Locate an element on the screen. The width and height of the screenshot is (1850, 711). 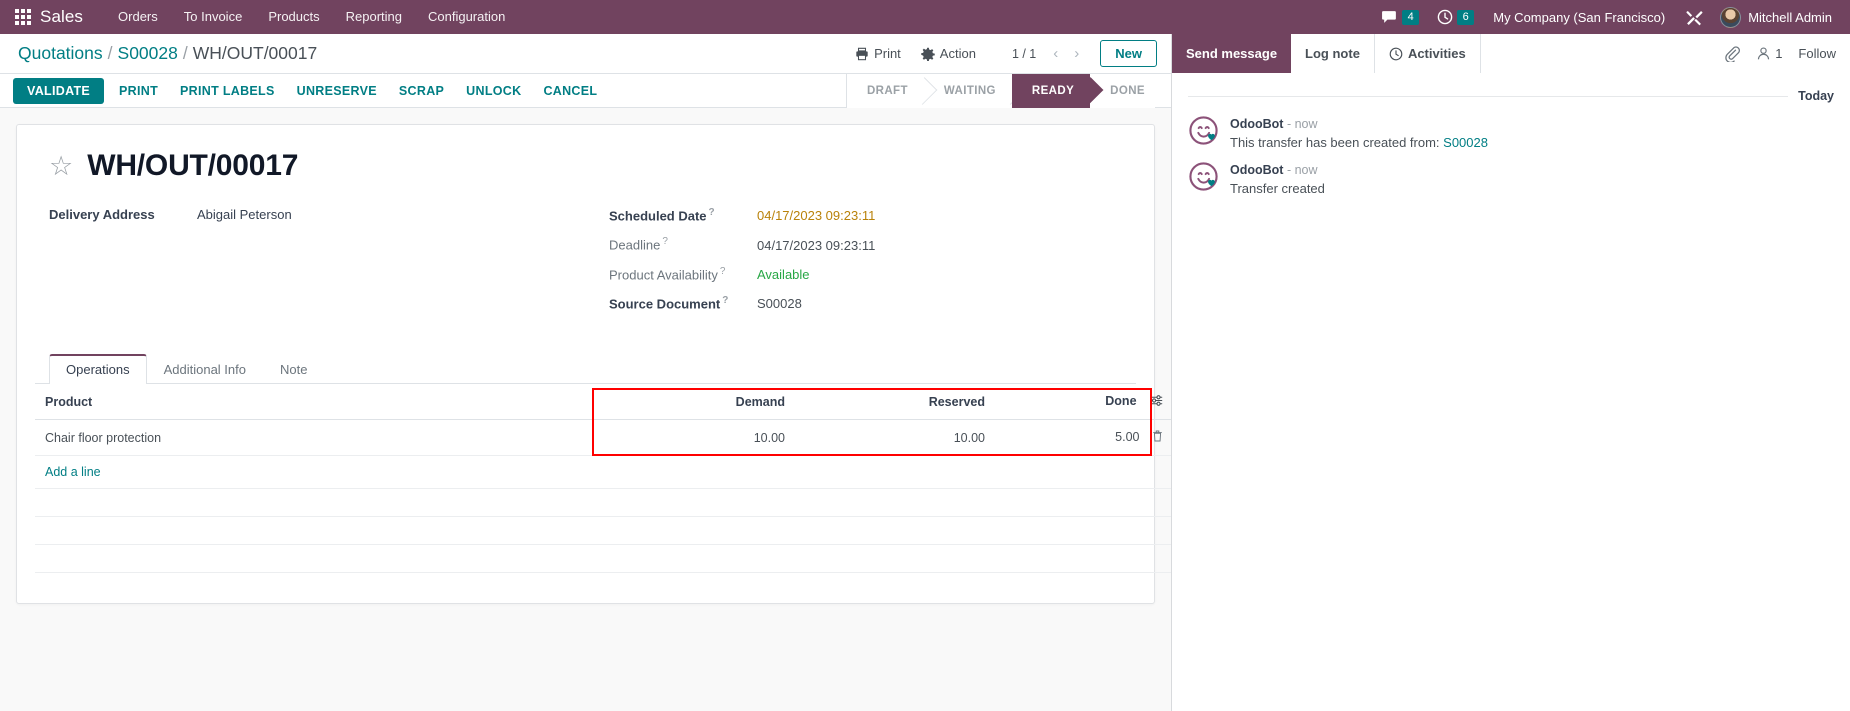
unreserve-button: UNRESERVE is located at coordinates (337, 91).